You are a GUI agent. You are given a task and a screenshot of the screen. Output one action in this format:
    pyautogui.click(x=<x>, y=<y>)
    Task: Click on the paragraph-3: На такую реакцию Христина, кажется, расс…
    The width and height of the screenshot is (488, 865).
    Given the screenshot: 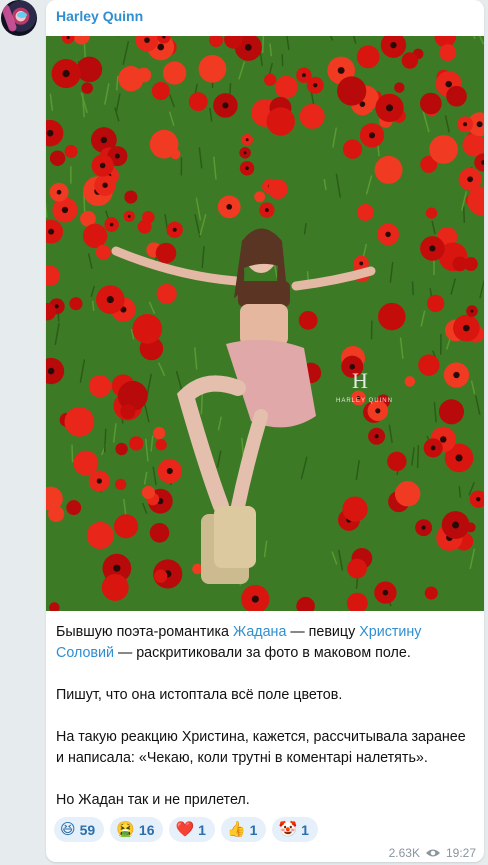 What is the action you would take?
    pyautogui.click(x=261, y=747)
    